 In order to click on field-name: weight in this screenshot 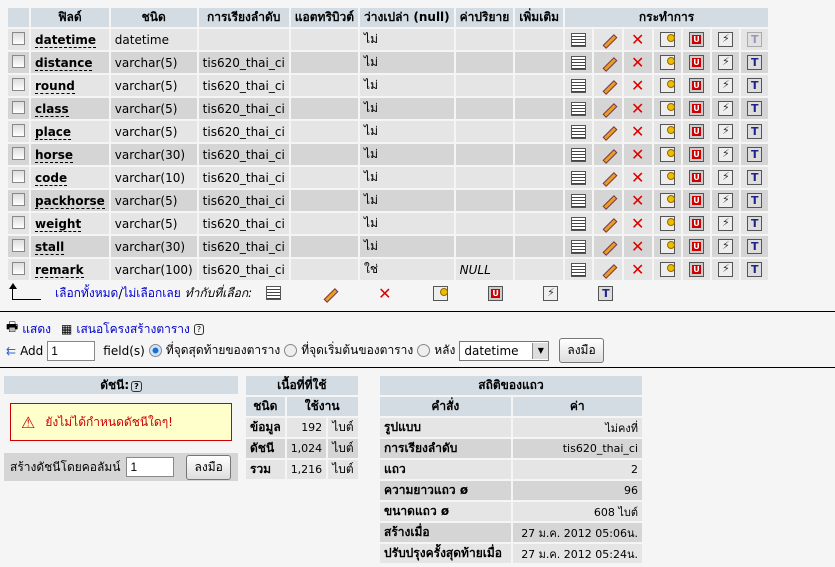, I will do `click(58, 224)`.